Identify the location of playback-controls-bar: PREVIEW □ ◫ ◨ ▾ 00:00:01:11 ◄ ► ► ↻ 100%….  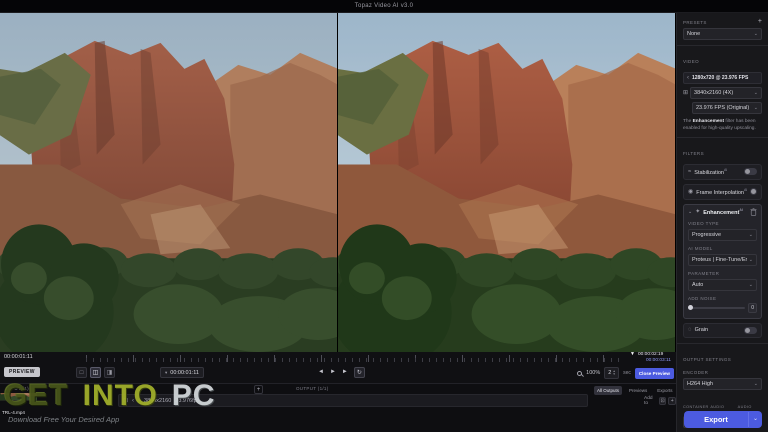
(338, 373).